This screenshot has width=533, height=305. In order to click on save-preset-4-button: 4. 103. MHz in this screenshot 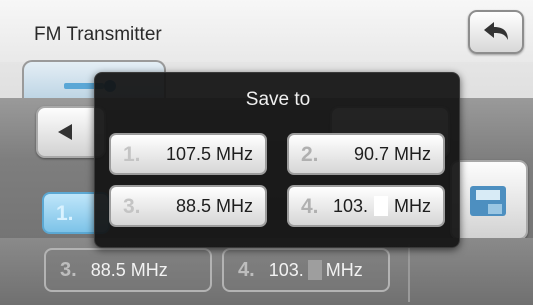, I will do `click(366, 206)`.